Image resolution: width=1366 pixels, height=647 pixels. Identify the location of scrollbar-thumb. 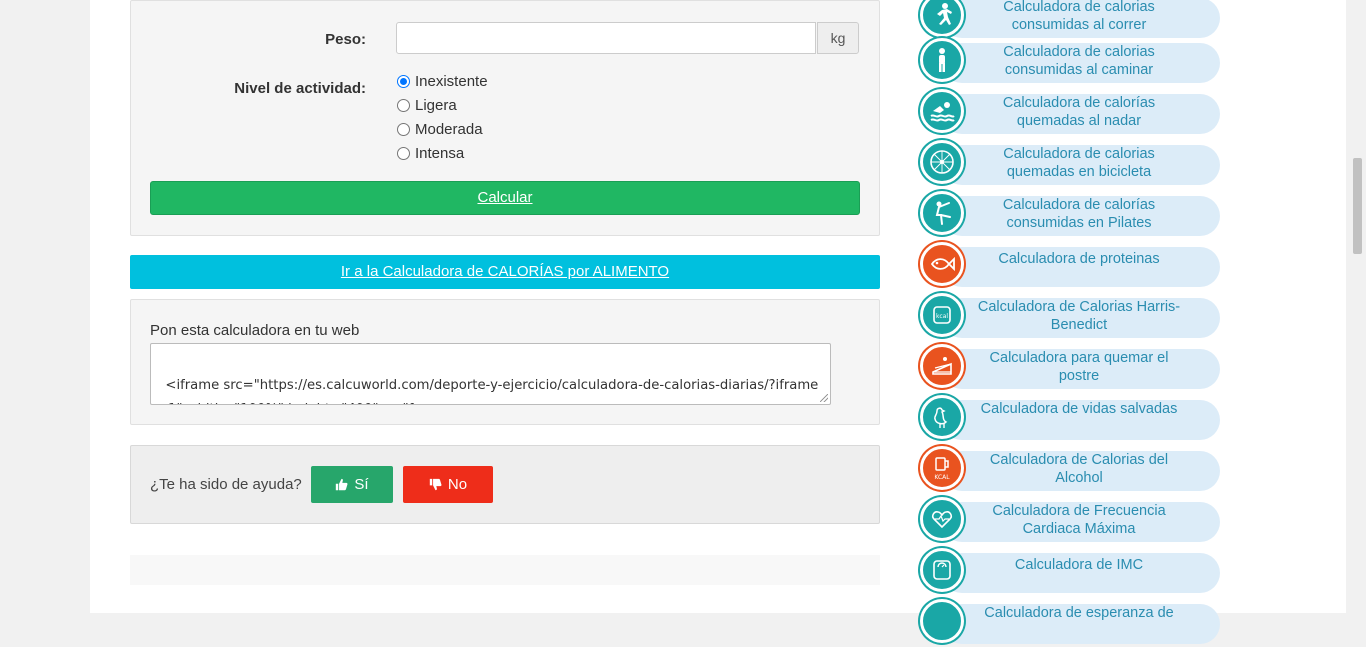
(1357, 206).